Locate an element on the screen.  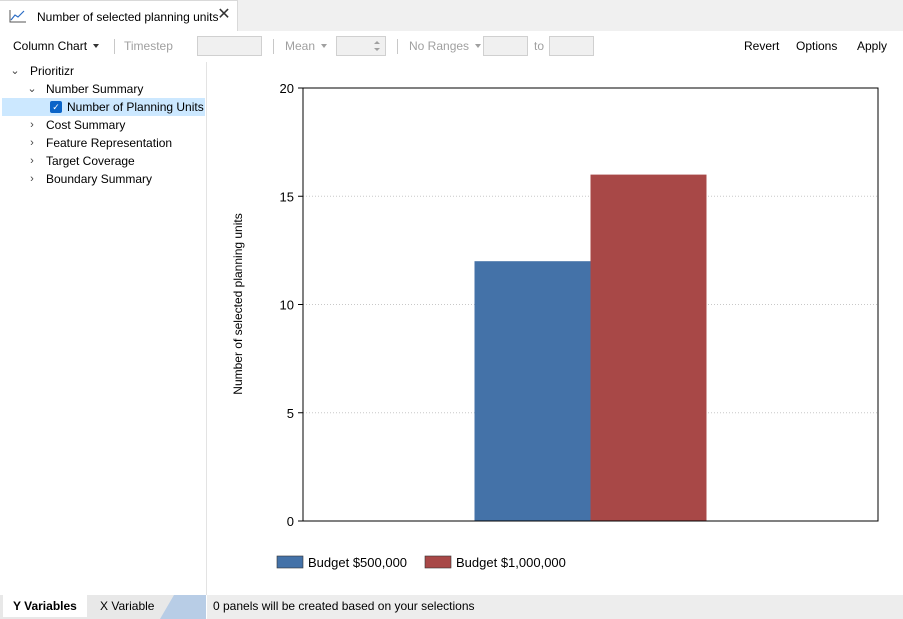
tab-y-variables: Y Variables is located at coordinates (45, 606).